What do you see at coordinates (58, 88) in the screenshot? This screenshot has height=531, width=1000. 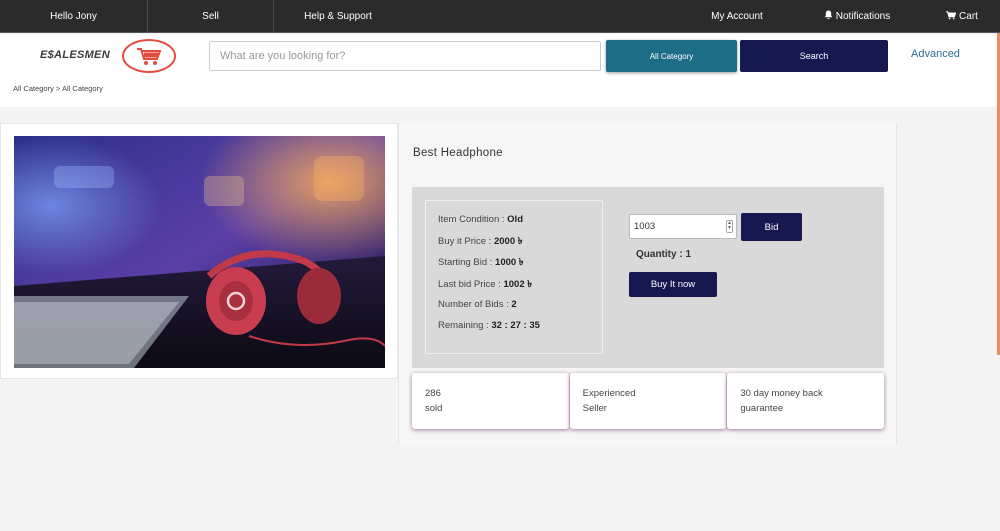 I see `breadcrumb: All Category > All Category` at bounding box center [58, 88].